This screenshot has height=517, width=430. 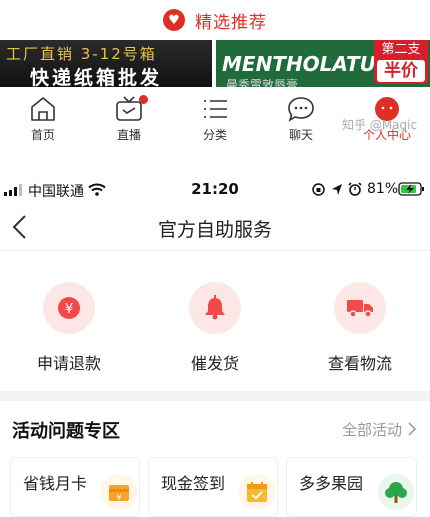 I want to click on banner-right-tag: 第二支 半价, so click(x=401, y=62).